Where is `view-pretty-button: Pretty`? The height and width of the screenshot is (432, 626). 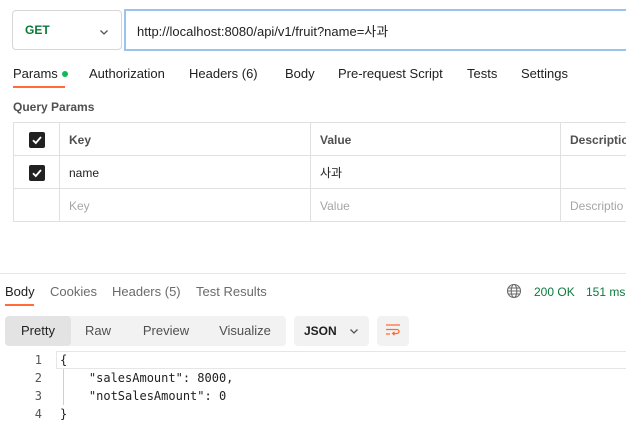
view-pretty-button: Pretty is located at coordinates (38, 331).